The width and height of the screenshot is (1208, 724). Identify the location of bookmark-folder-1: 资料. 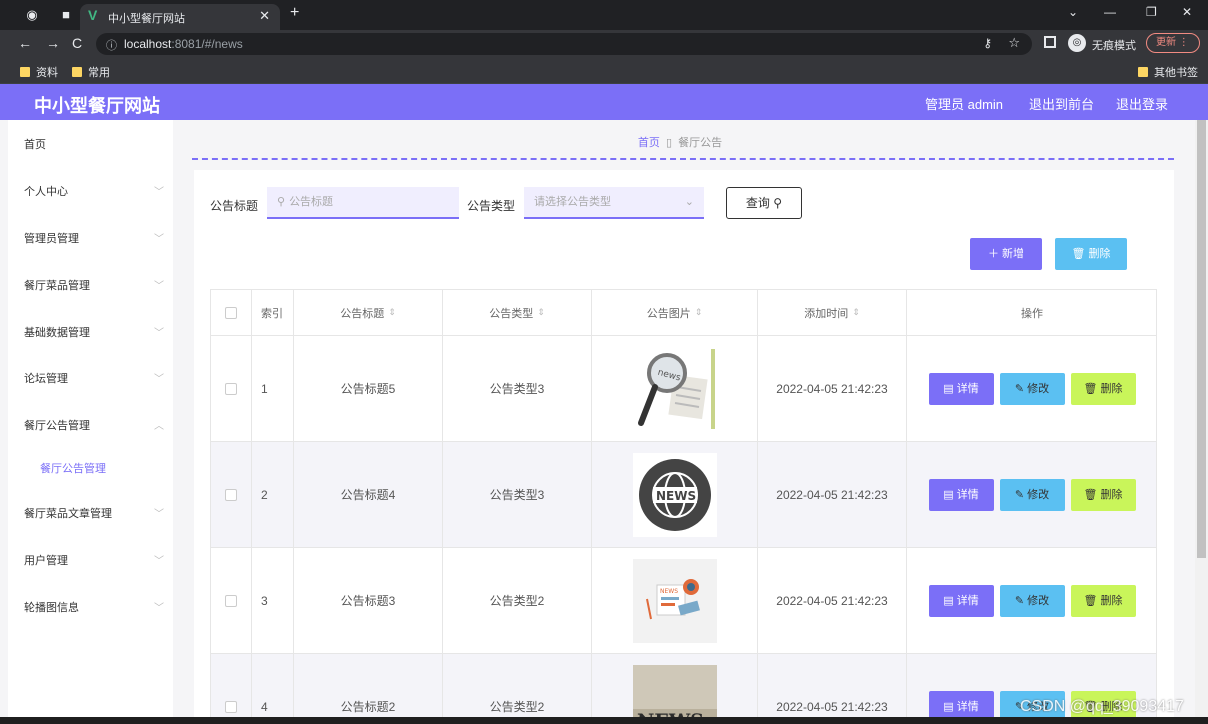
(39, 72).